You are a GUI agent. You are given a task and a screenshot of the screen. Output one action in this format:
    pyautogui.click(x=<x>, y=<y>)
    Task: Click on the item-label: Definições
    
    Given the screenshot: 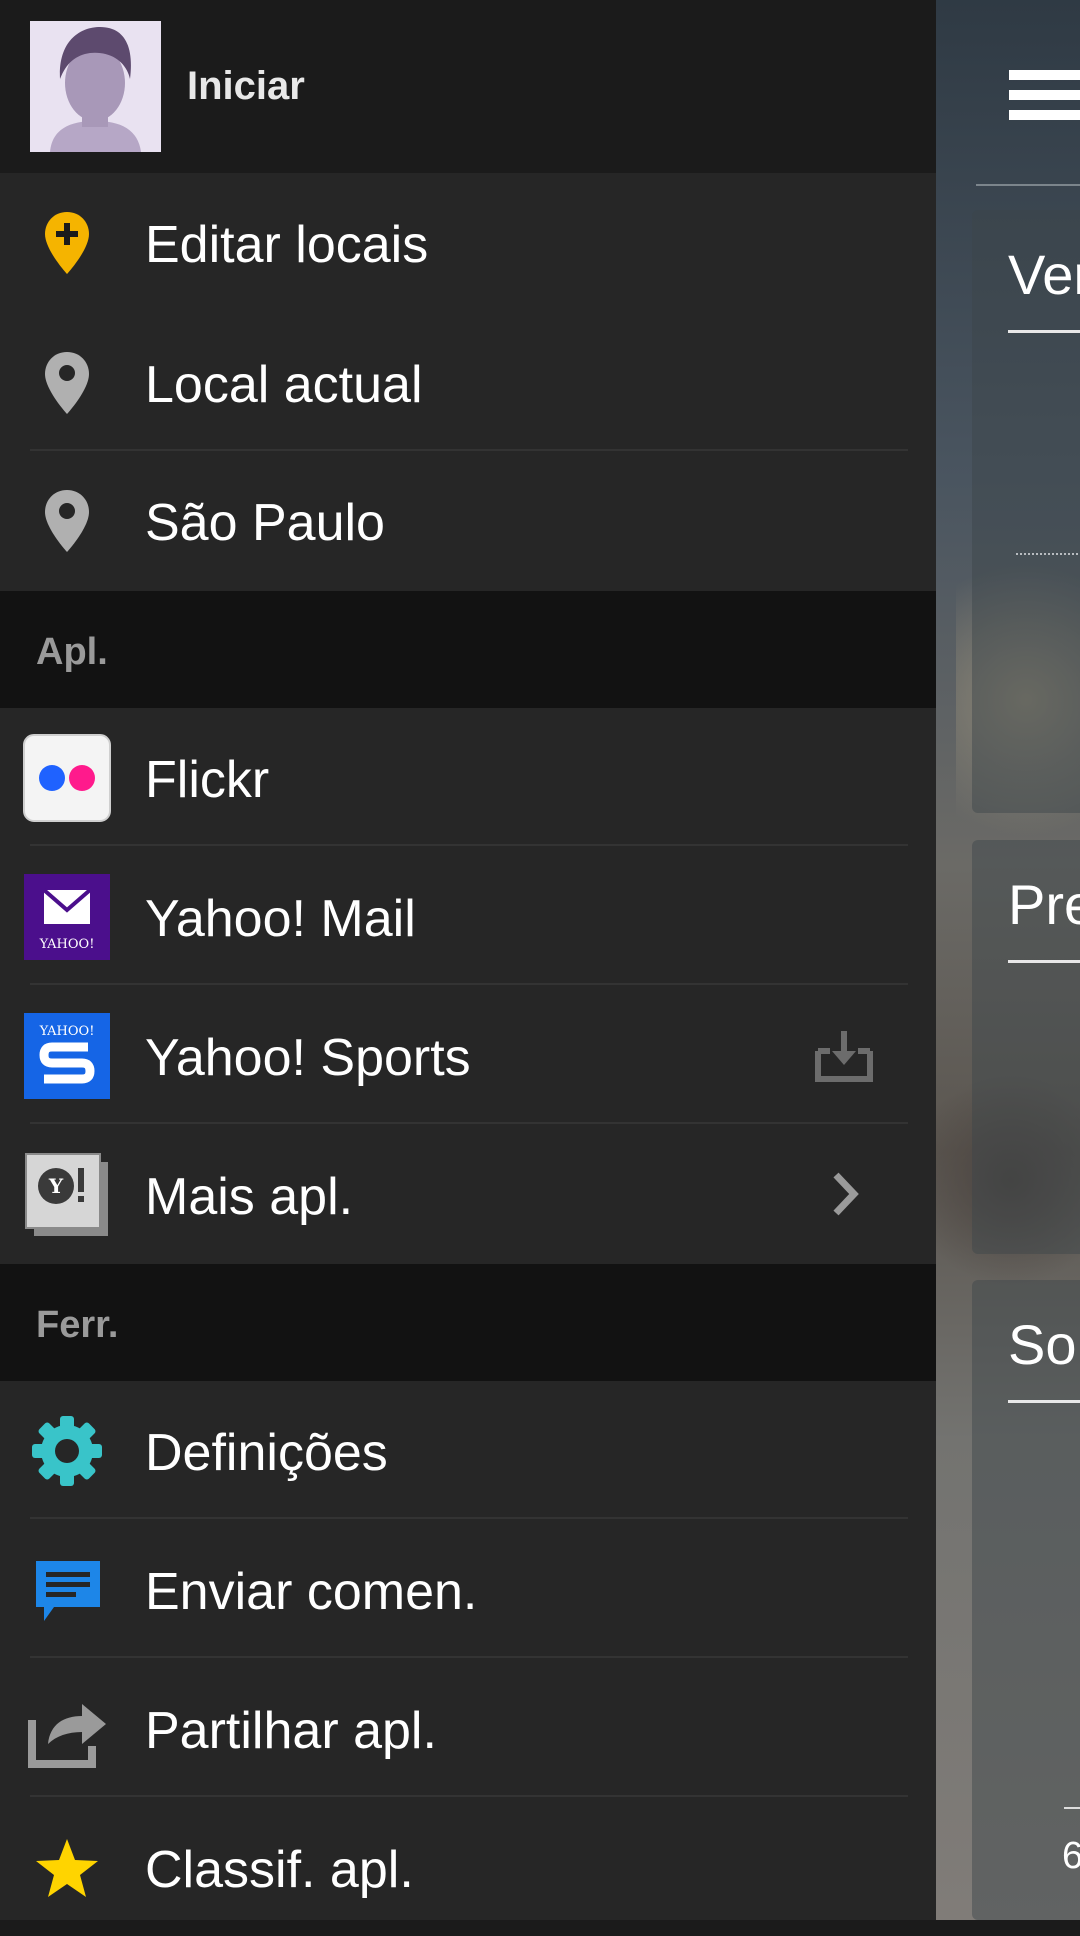 What is the action you would take?
    pyautogui.click(x=266, y=1453)
    